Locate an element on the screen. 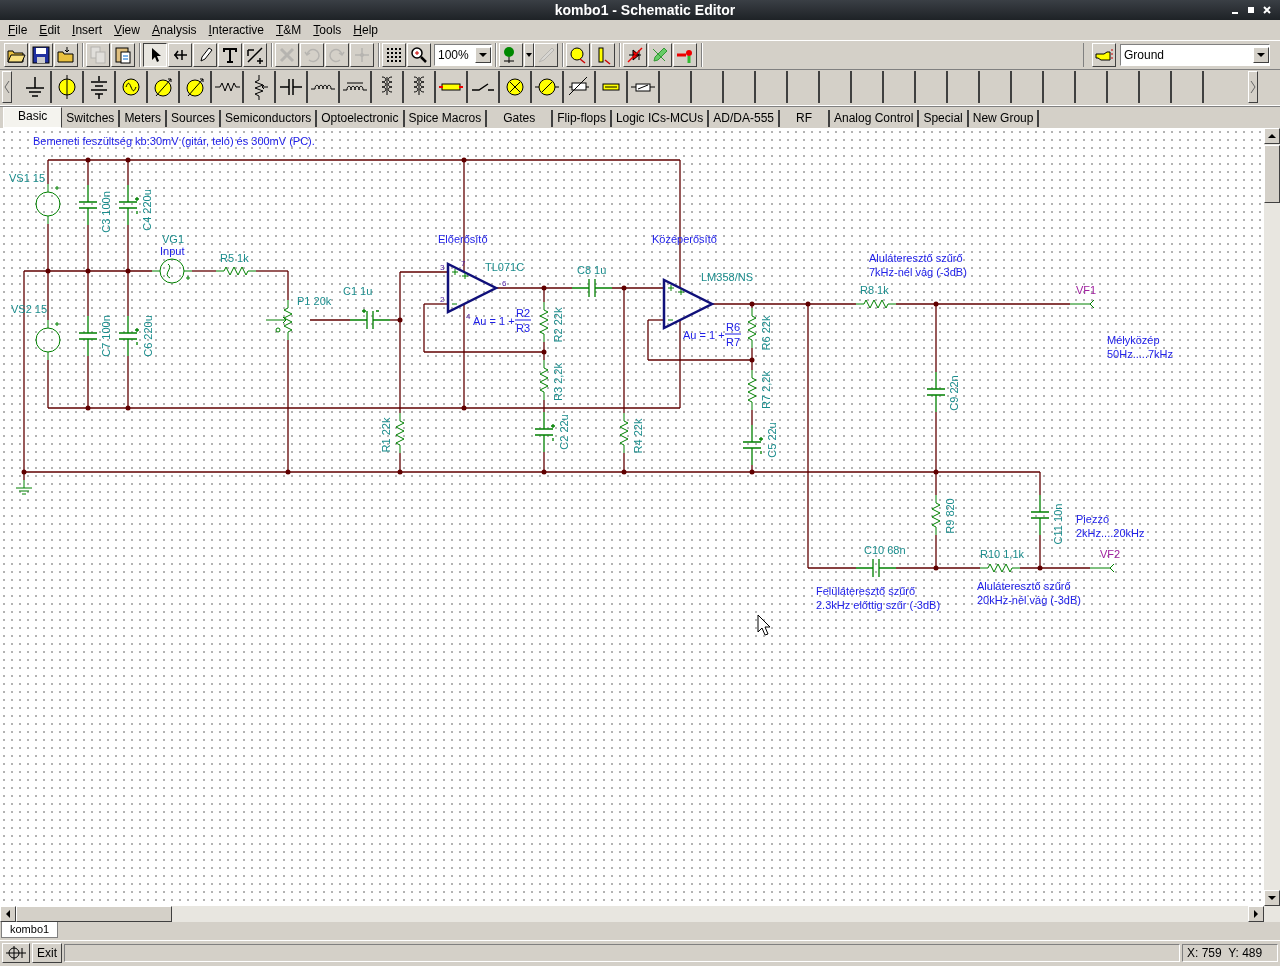 This screenshot has height=966, width=1280. annotation-text: Aluláteresztő szűrő 20kHz-nél vág (-3dB) is located at coordinates (1029, 593).